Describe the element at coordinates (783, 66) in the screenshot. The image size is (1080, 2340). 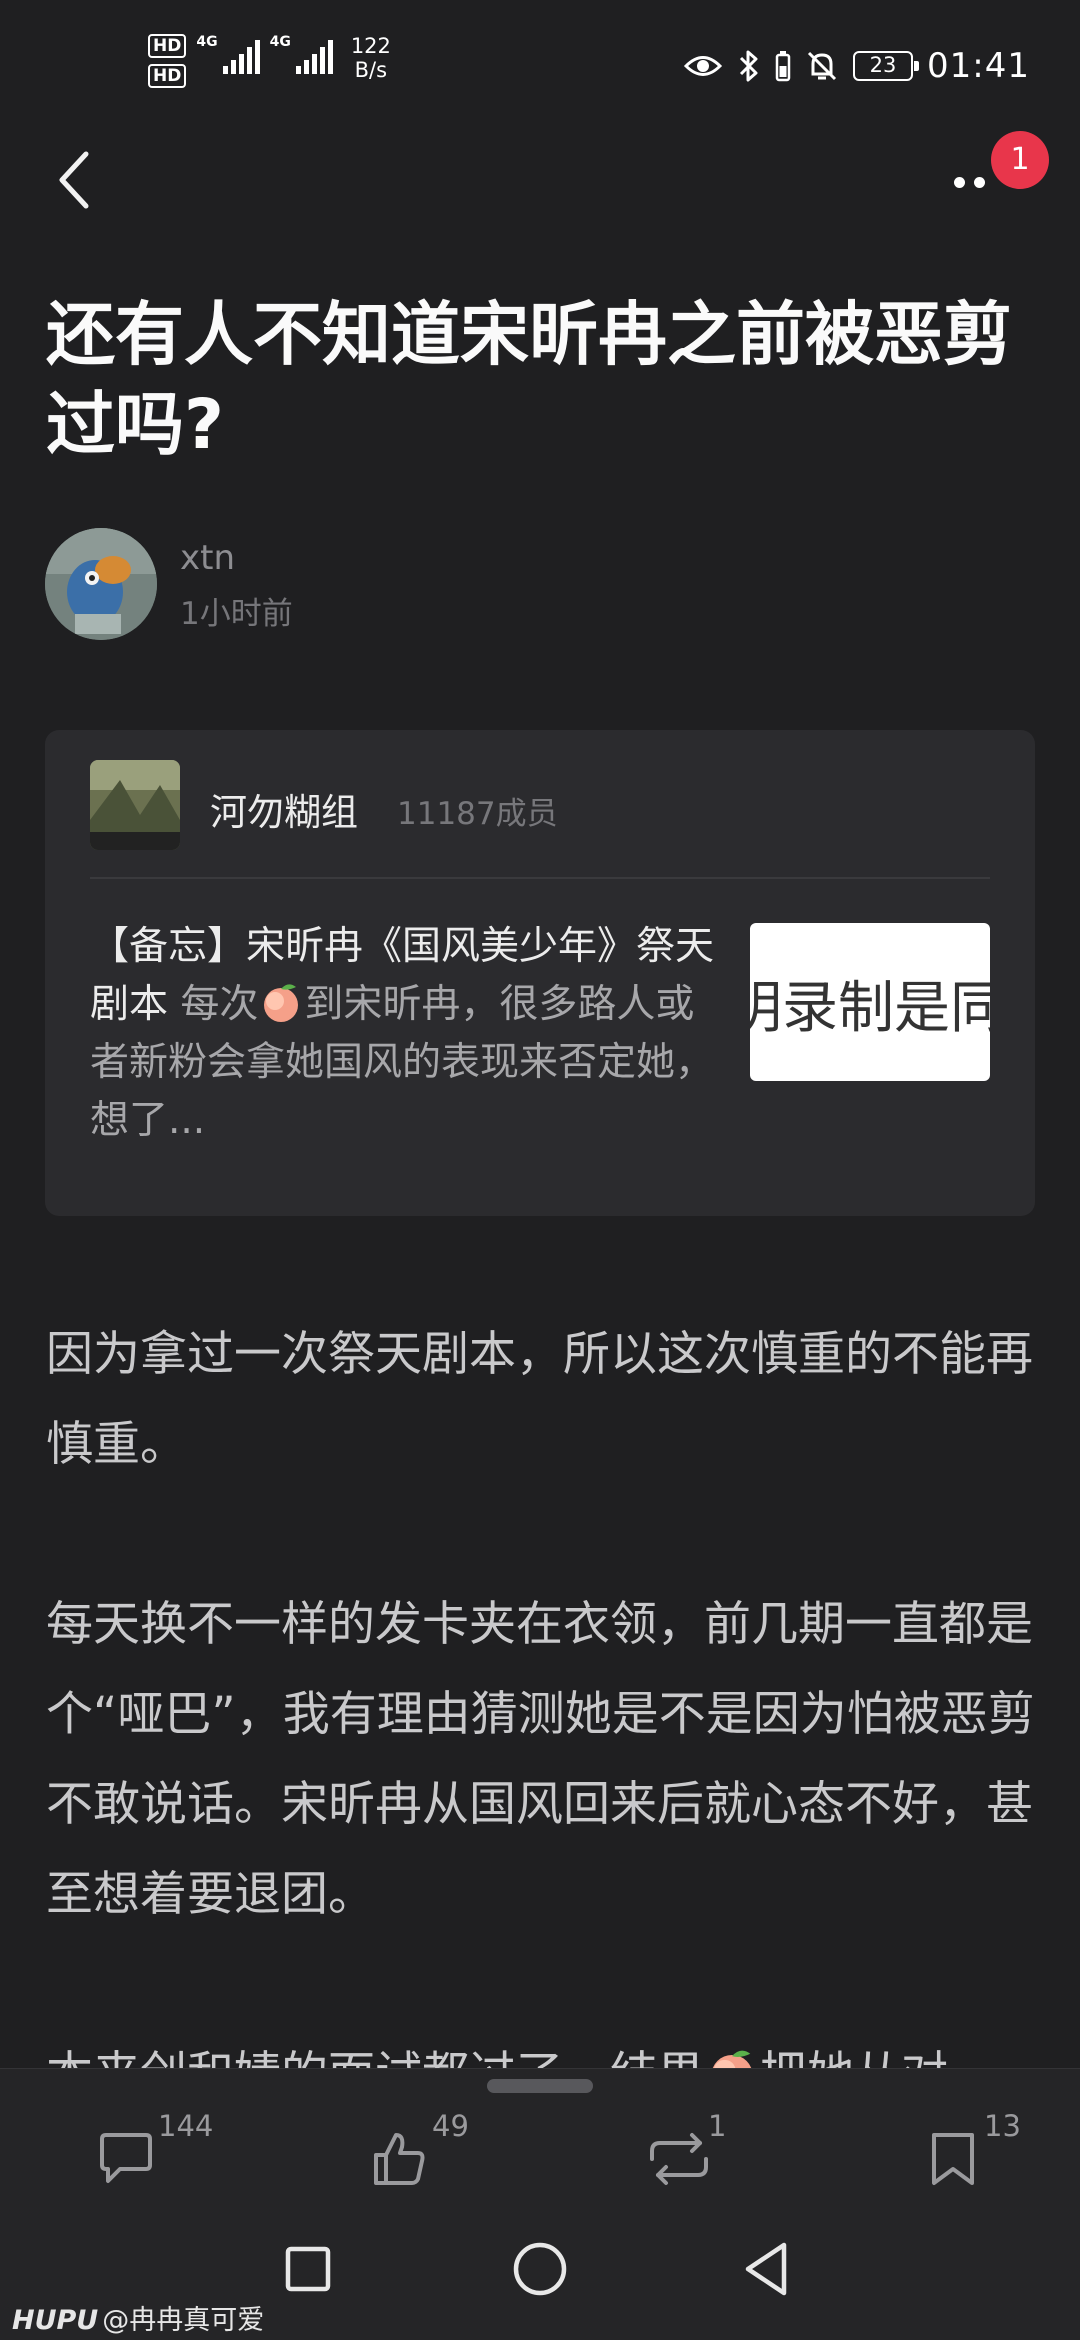
I see `battery-small-icon` at that location.